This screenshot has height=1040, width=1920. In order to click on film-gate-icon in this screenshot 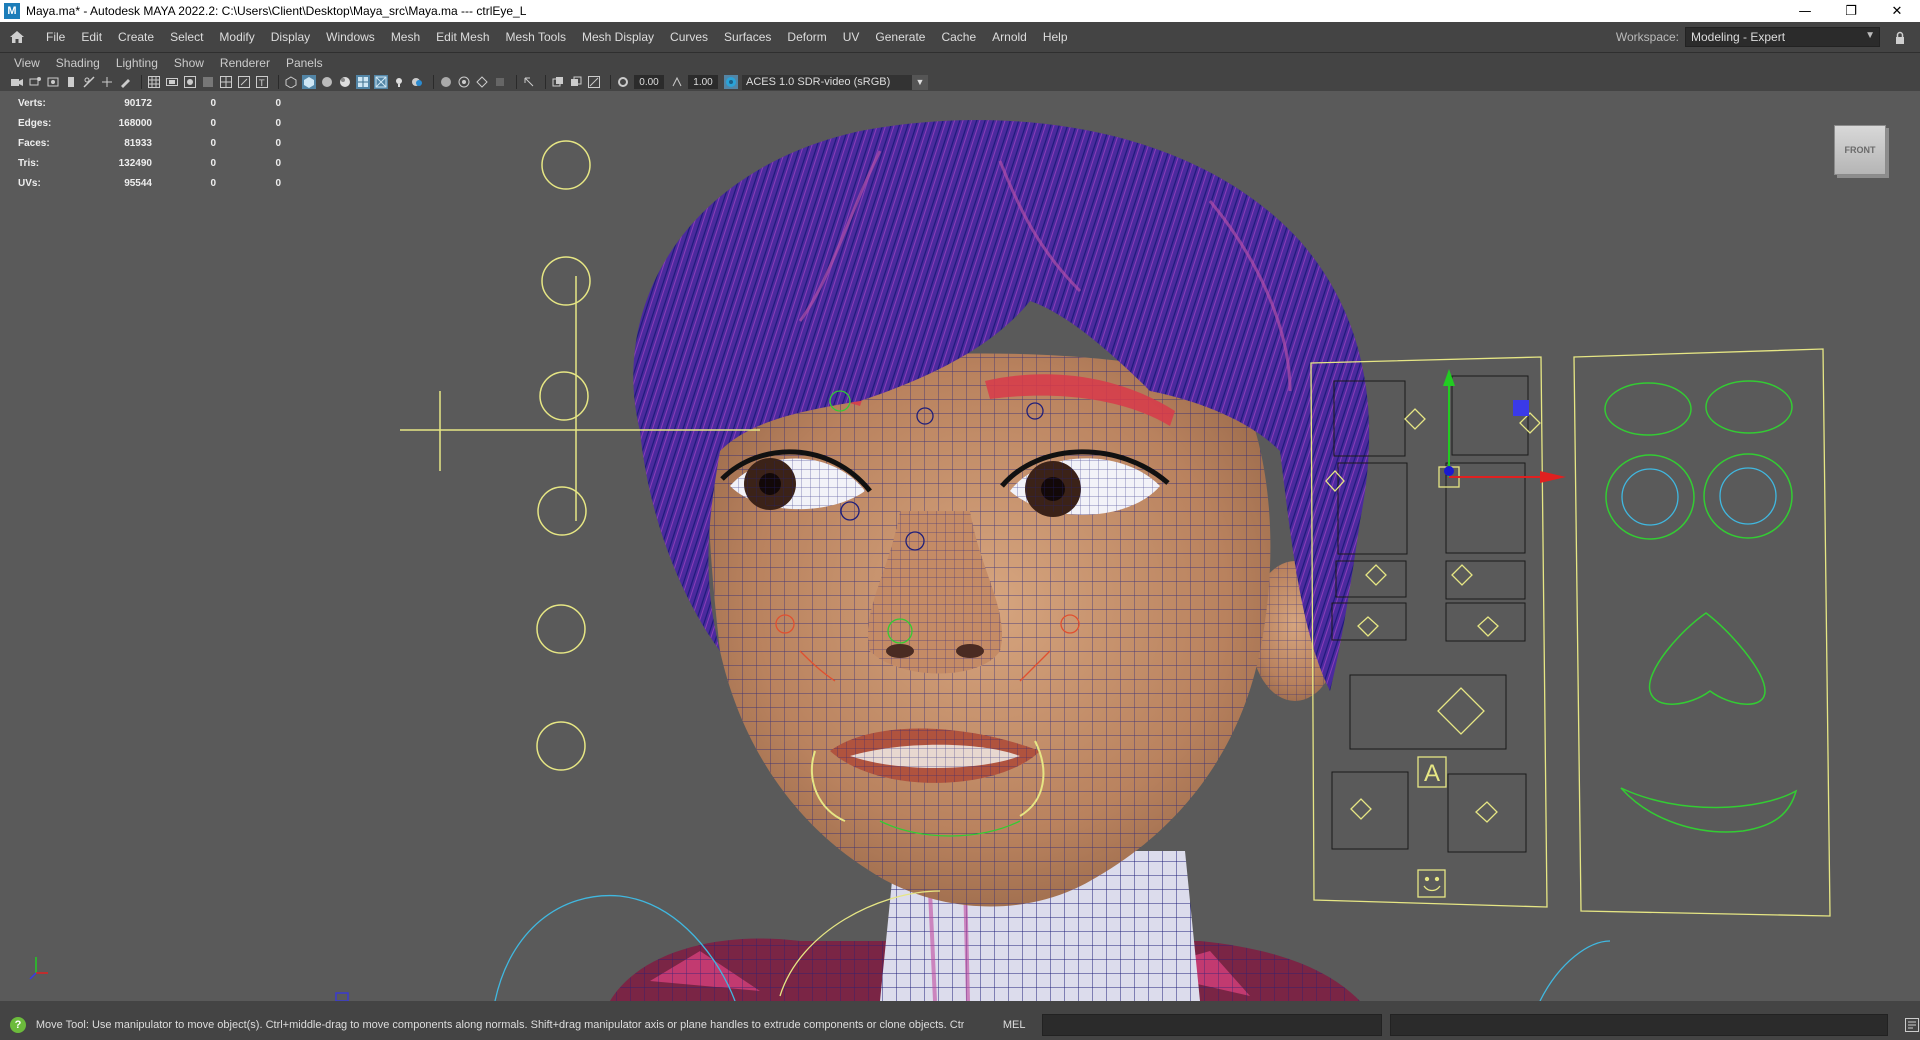, I will do `click(172, 82)`.